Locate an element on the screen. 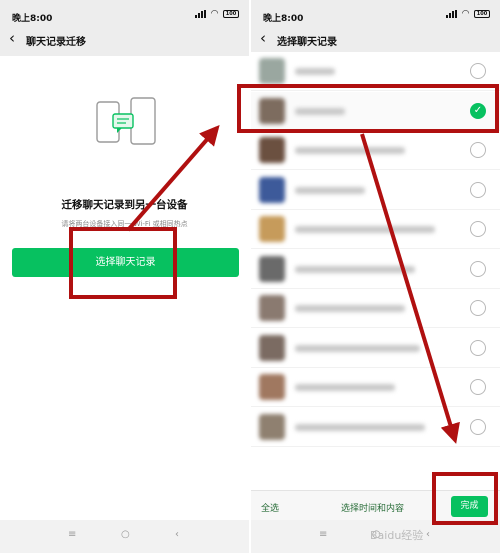 Image resolution: width=500 pixels, height=553 pixels. baidu-watermark: Baidu经验 is located at coordinates (397, 535).